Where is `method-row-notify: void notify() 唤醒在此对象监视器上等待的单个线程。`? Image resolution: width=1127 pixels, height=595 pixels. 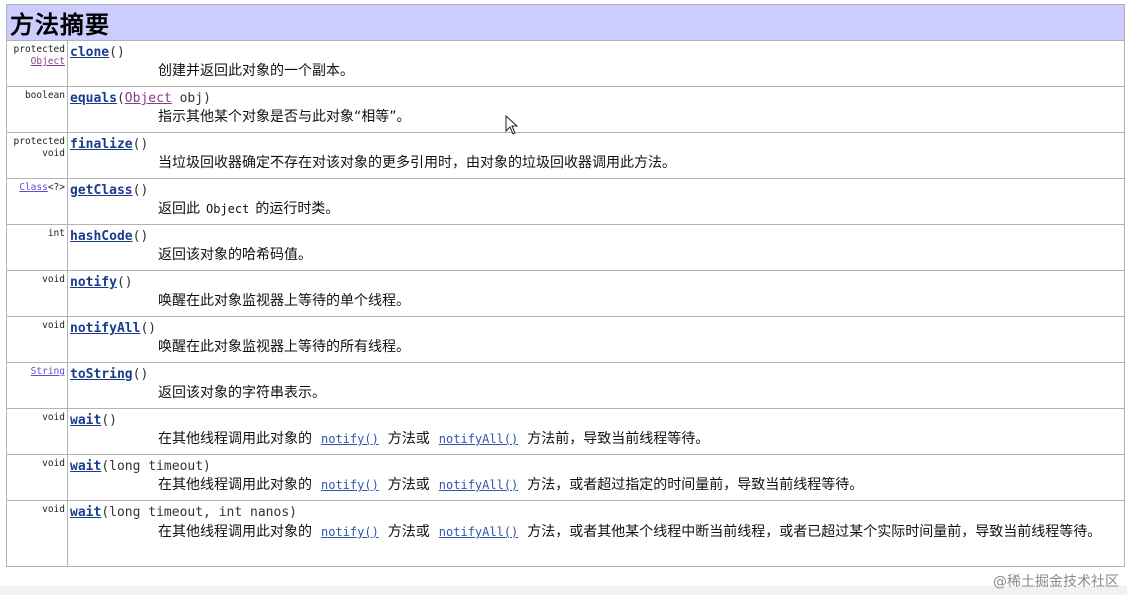
method-row-notify: void notify() 唤醒在此对象监视器上等待的单个线程。 is located at coordinates (565, 293).